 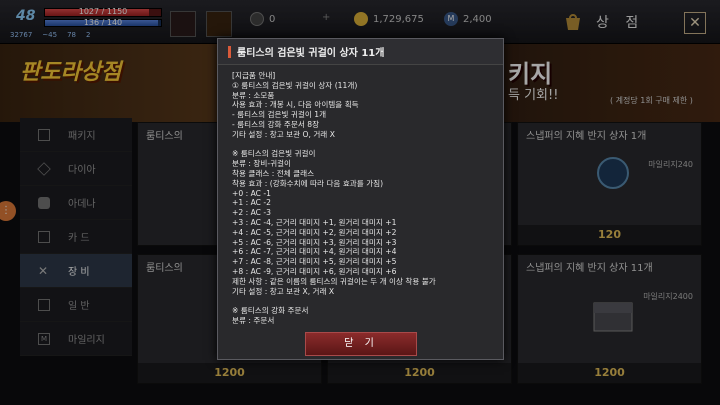 I want to click on dialog-line: +3 : AC -4, 근거리 대미지 +1, 원거리 대미지 +1, so click(x=314, y=222).